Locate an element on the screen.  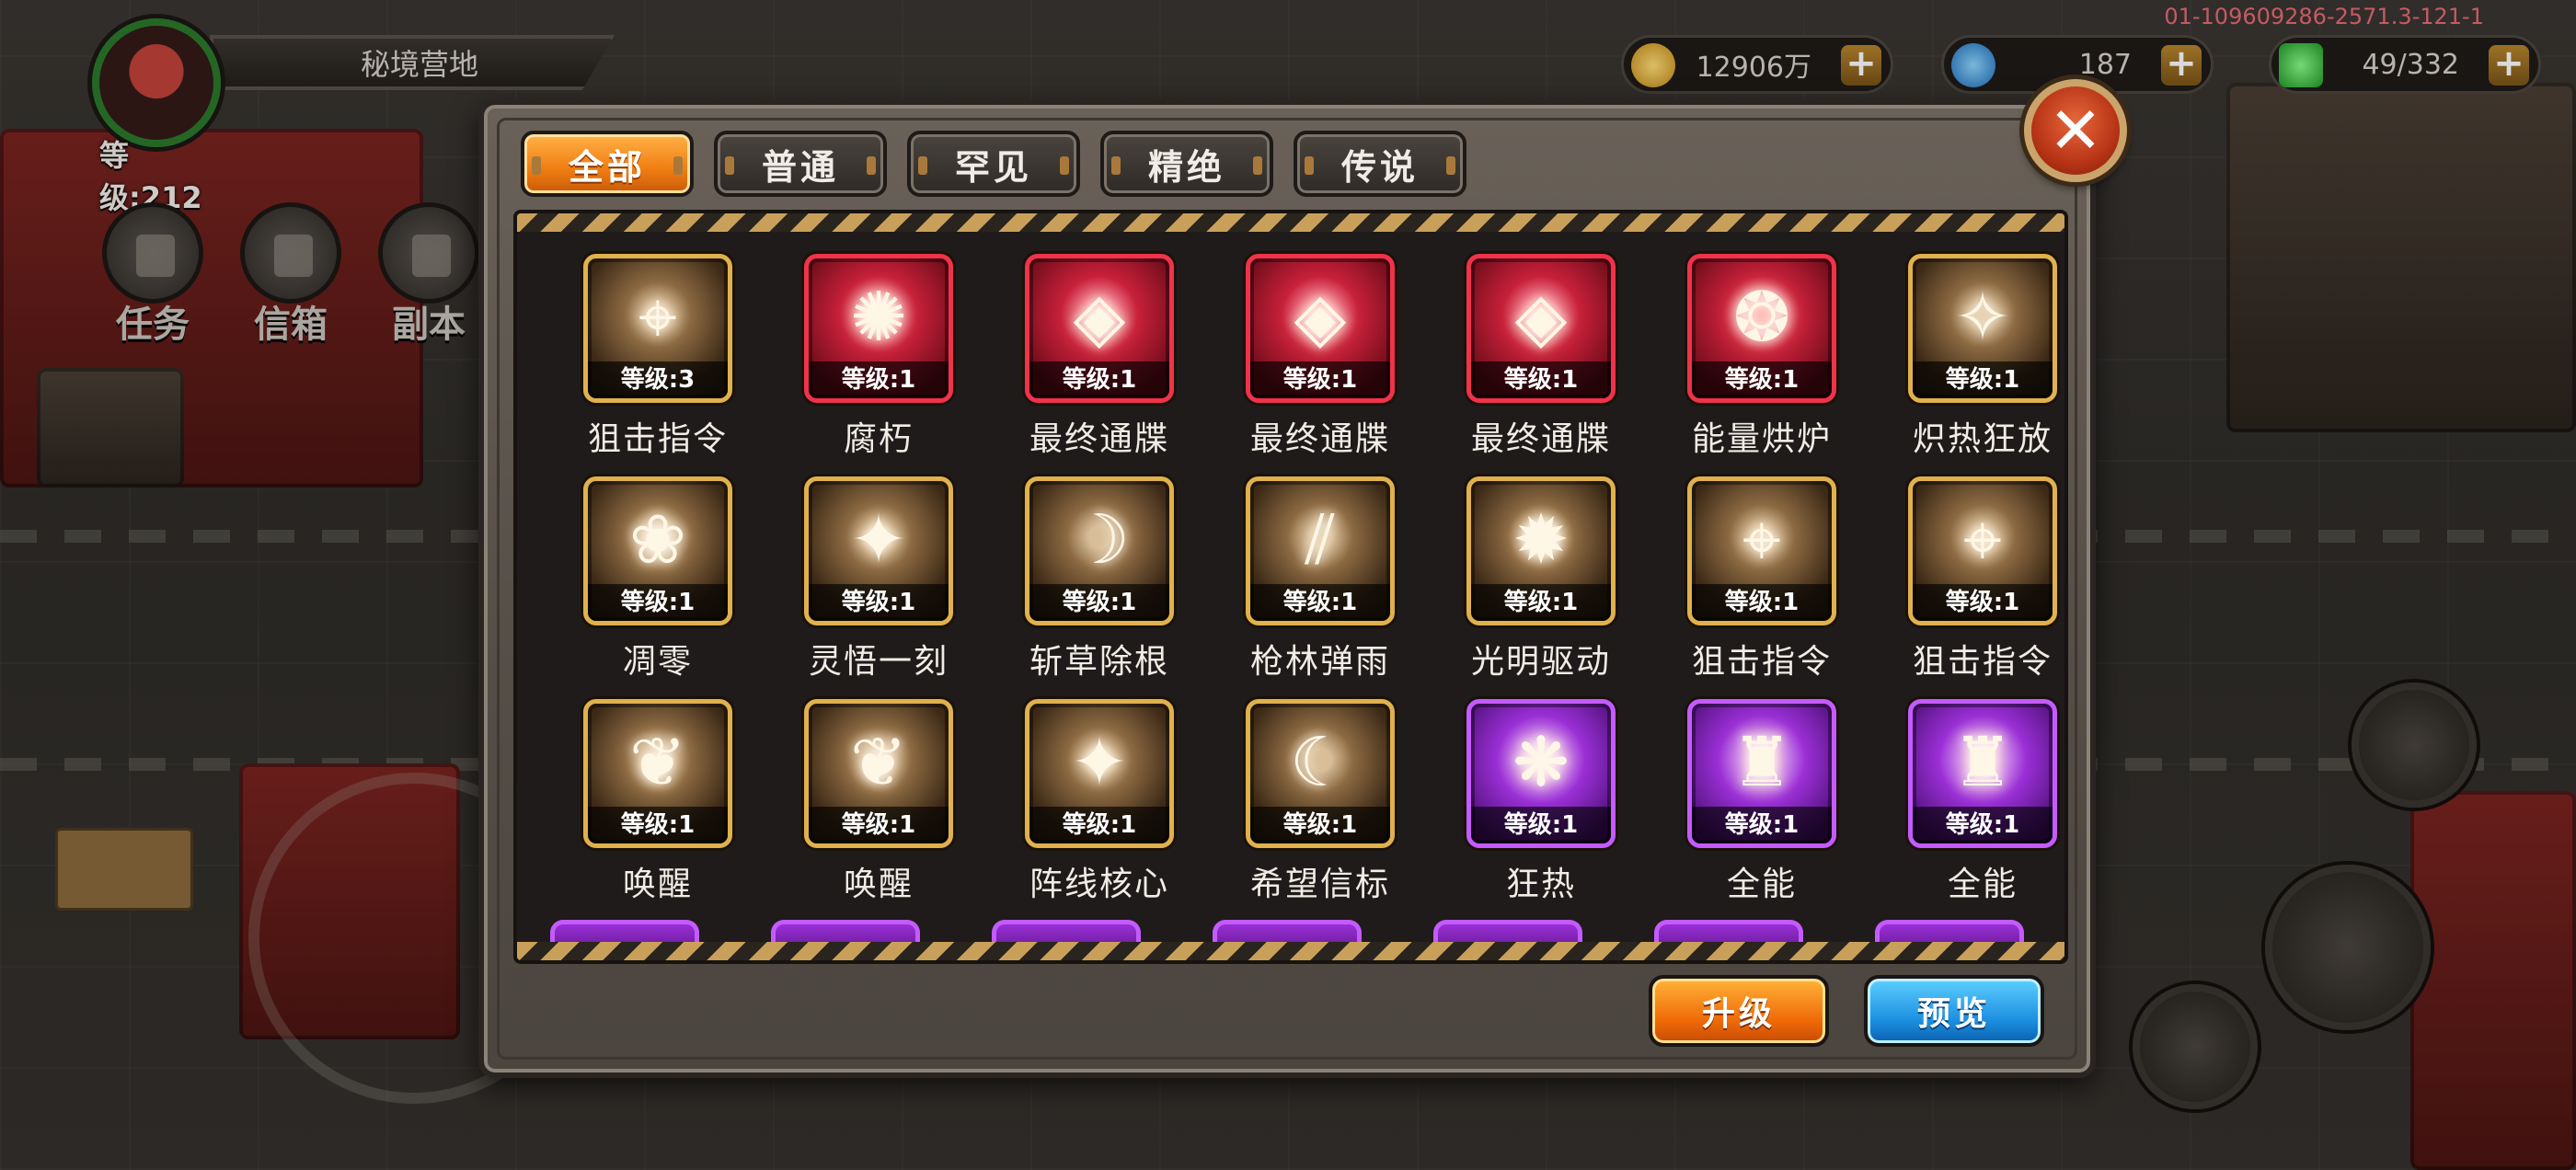
skill-item: ⫽ 等级:1 枪林弹雨 is located at coordinates (1305, 578).